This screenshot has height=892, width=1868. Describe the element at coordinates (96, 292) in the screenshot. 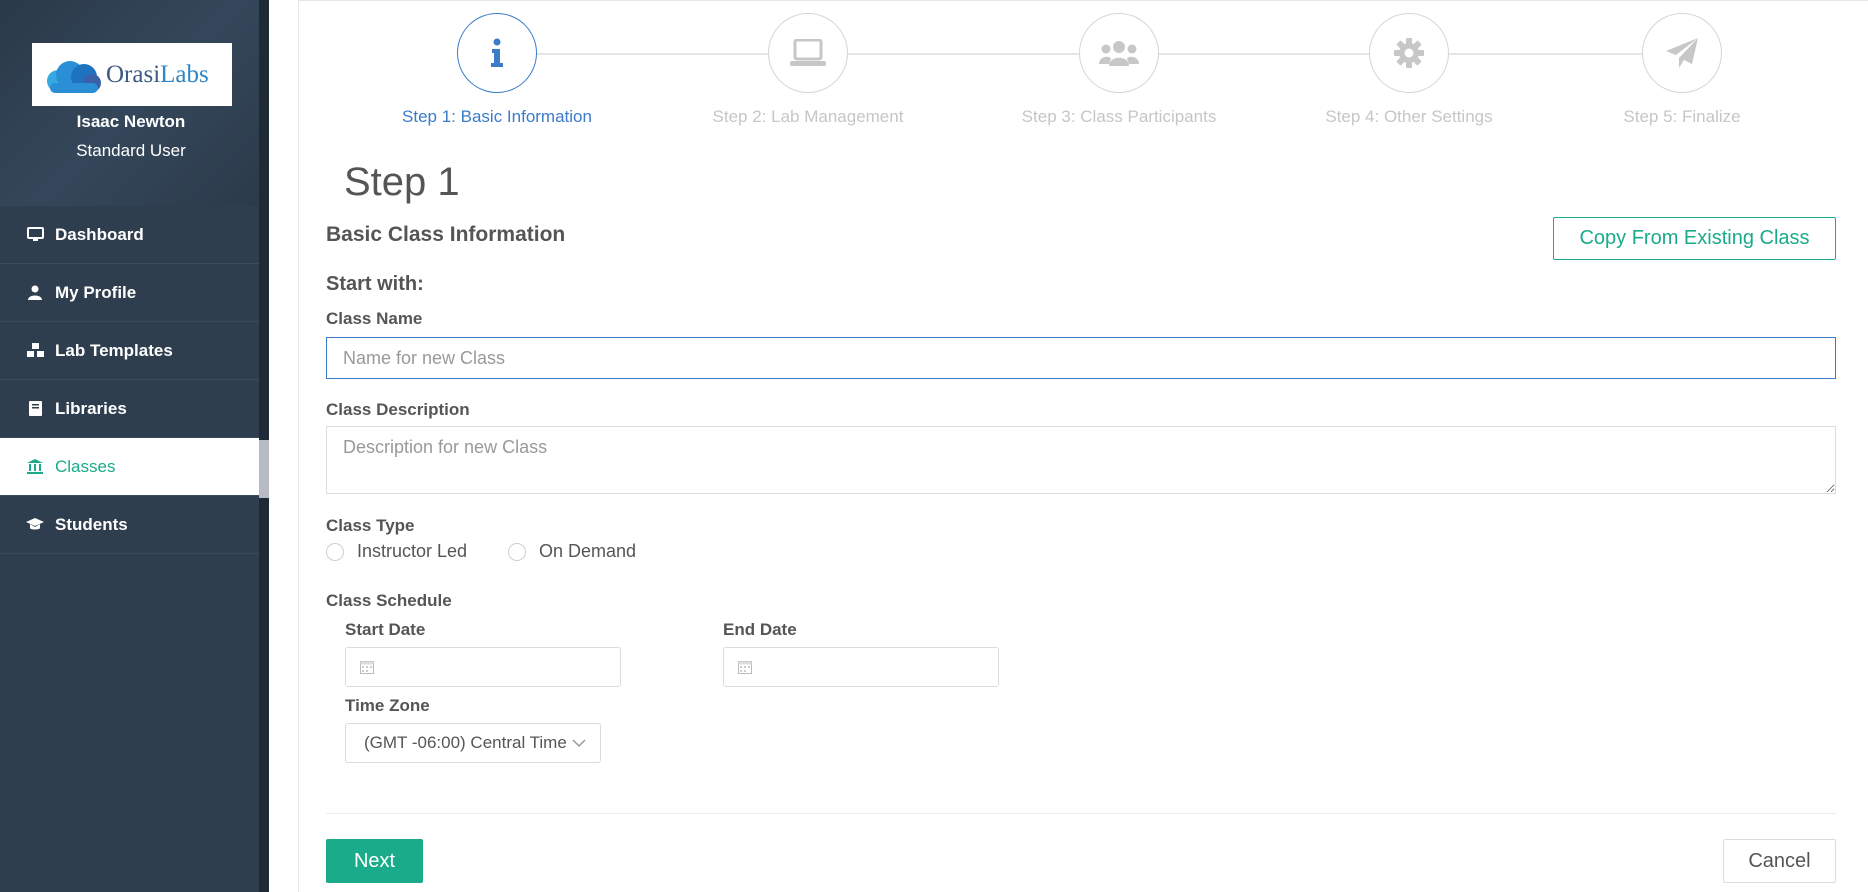

I see `sidebar-item-label: My Profile` at that location.